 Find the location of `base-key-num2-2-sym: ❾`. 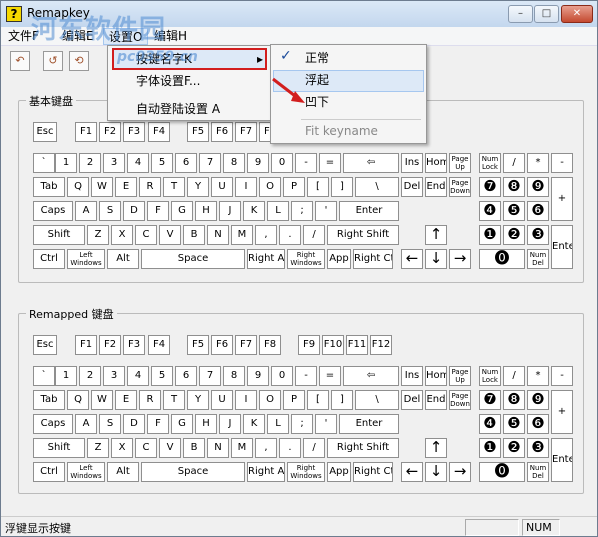

base-key-num2-2-sym: ❾ is located at coordinates (538, 187).